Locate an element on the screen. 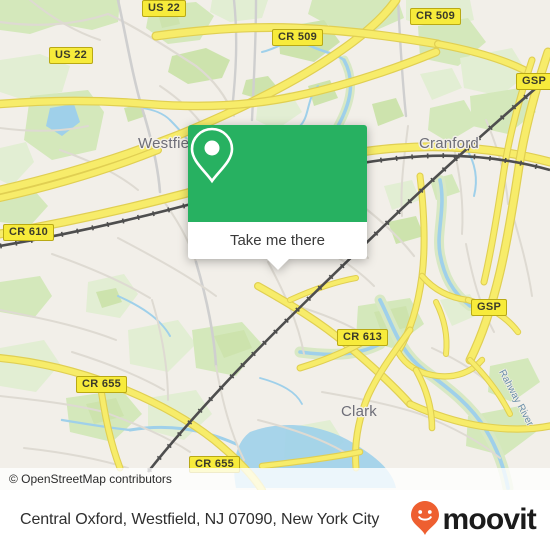 The height and width of the screenshot is (550, 550). popup-pointer-tail is located at coordinates (277, 264).